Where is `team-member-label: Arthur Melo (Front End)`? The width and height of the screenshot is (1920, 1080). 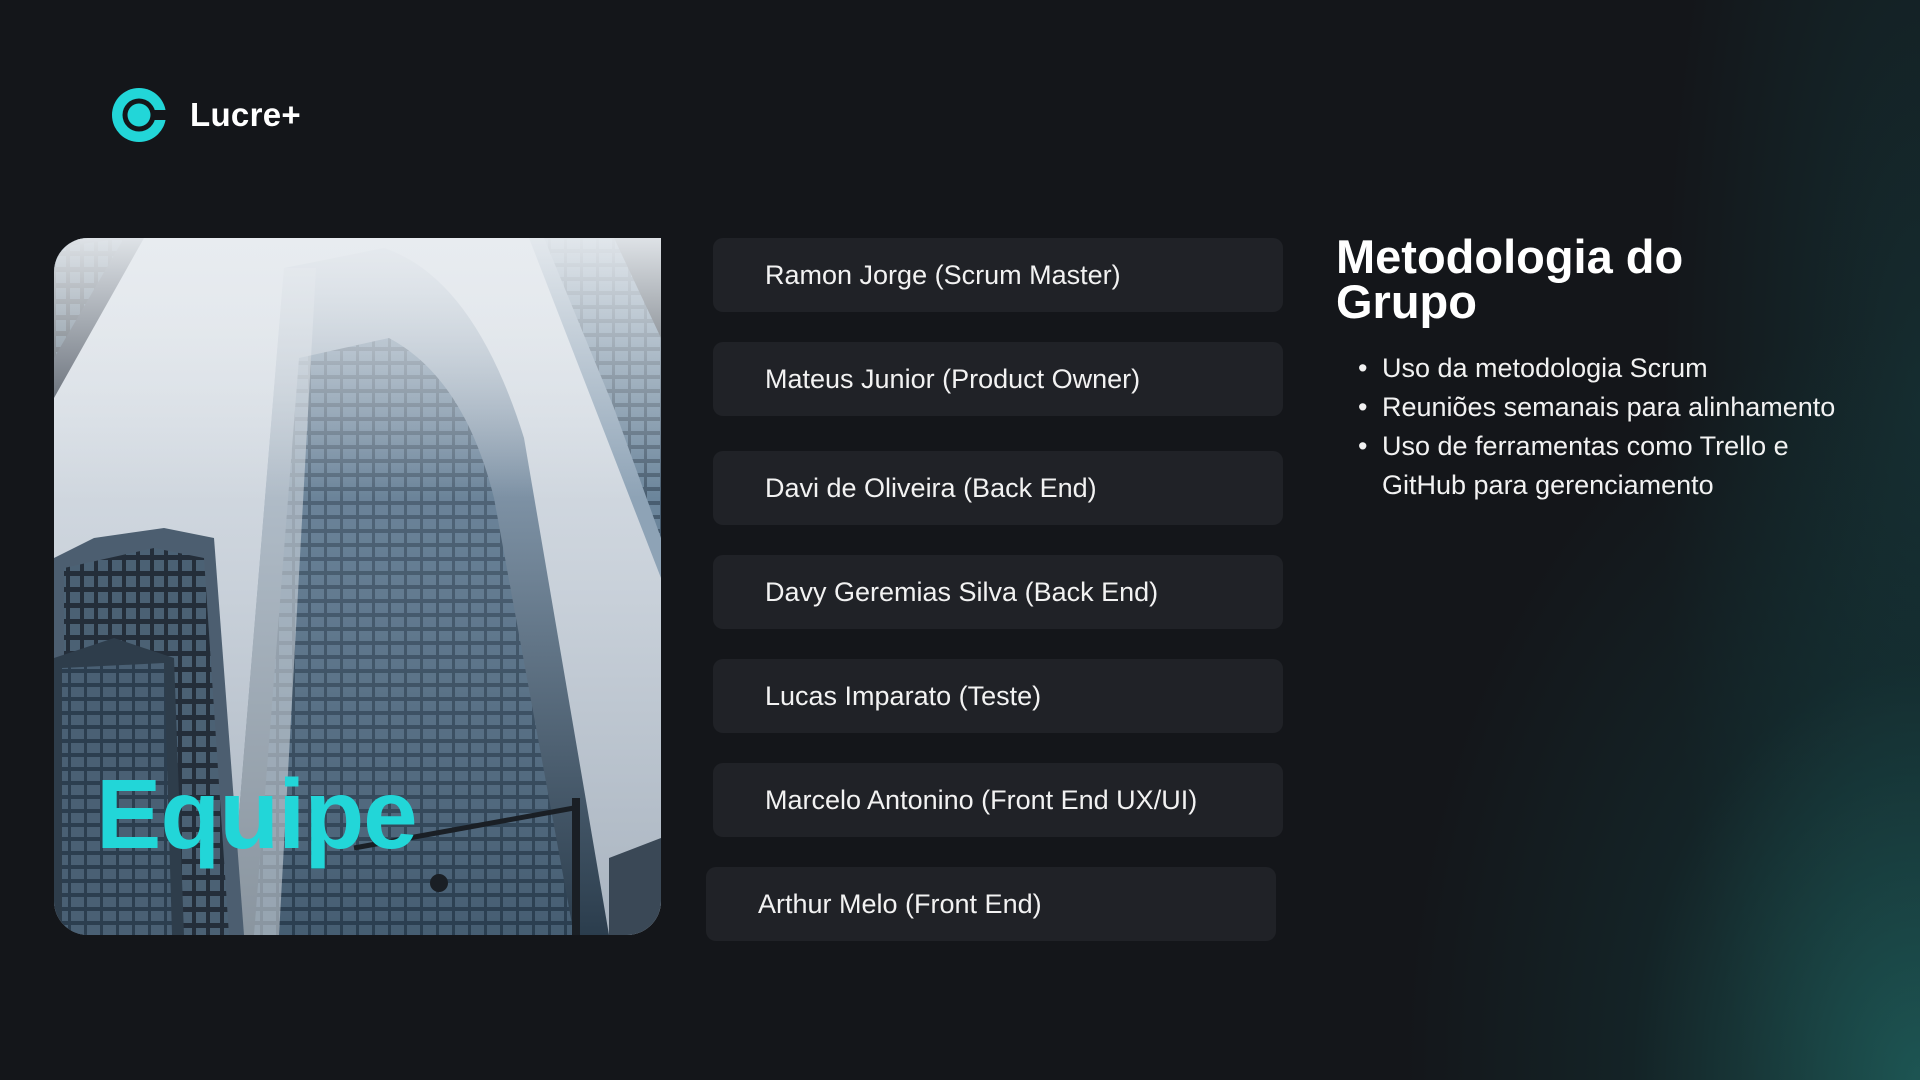
team-member-label: Arthur Melo (Front End) is located at coordinates (900, 903).